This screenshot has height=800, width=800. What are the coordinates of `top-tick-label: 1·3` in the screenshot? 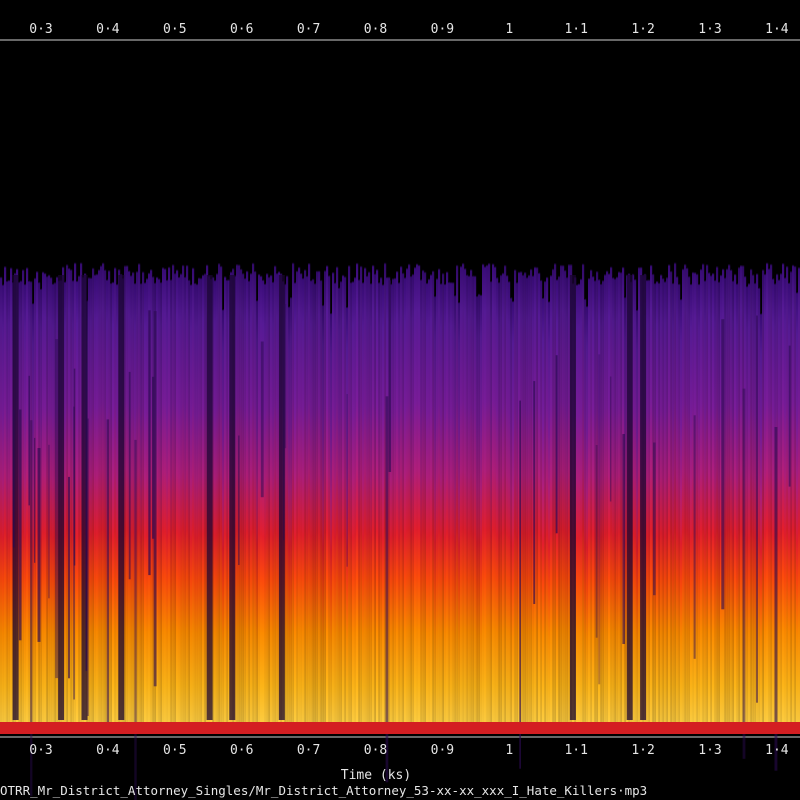 It's located at (709, 29).